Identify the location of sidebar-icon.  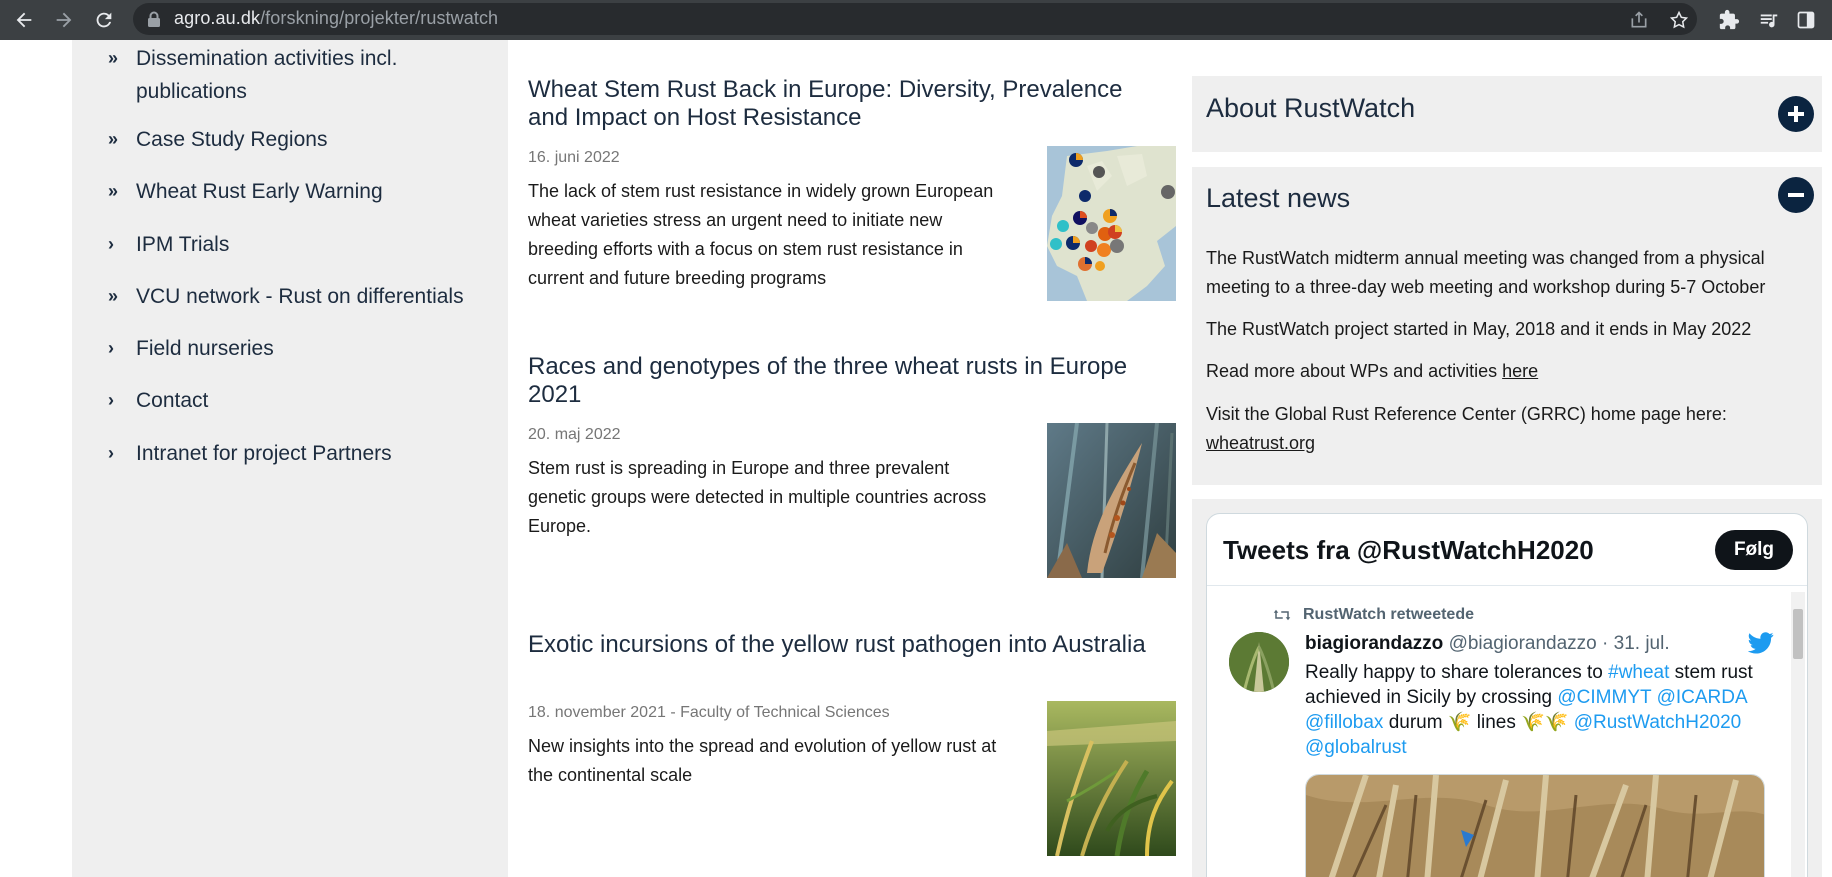
(1806, 20).